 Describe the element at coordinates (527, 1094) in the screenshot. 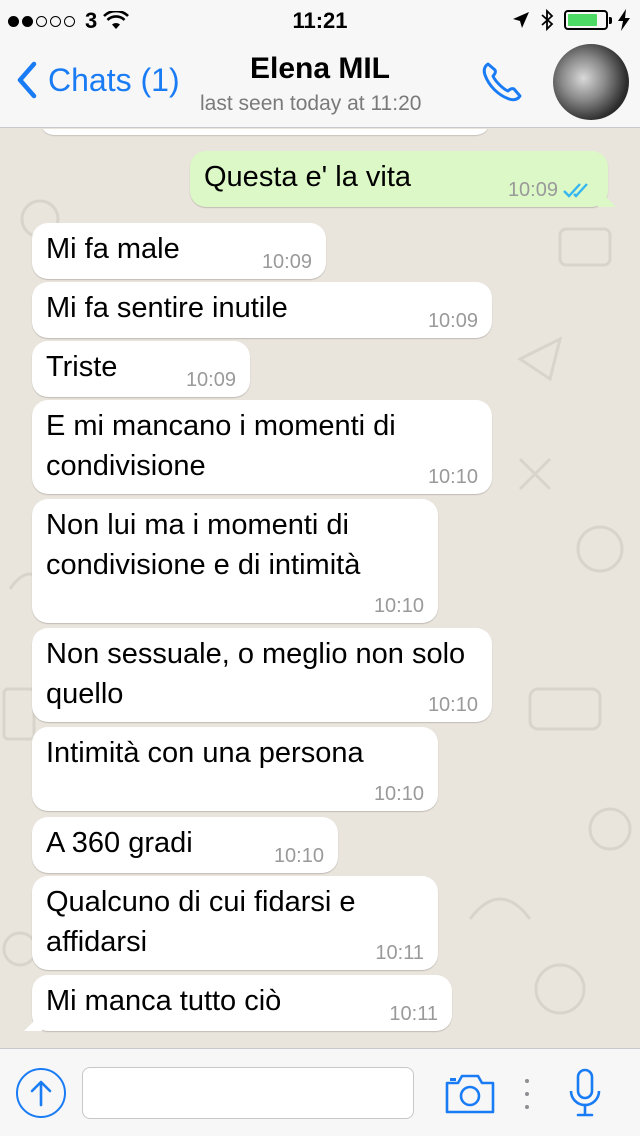

I see `input-divider` at that location.